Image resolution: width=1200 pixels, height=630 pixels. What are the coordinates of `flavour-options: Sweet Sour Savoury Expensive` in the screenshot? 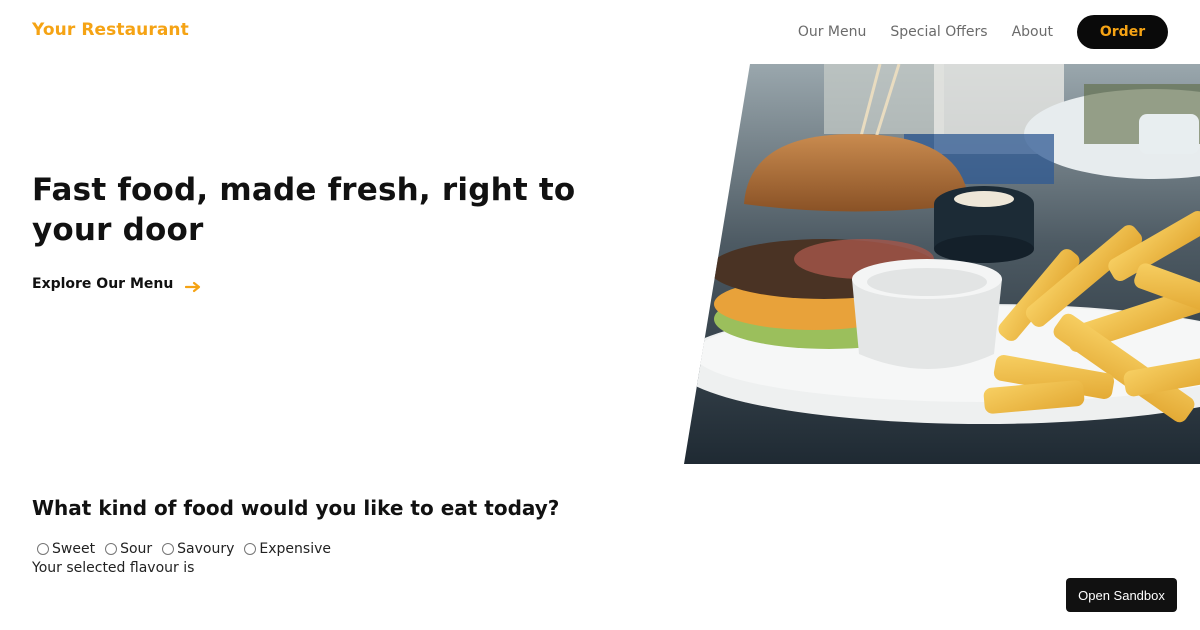 It's located at (184, 549).